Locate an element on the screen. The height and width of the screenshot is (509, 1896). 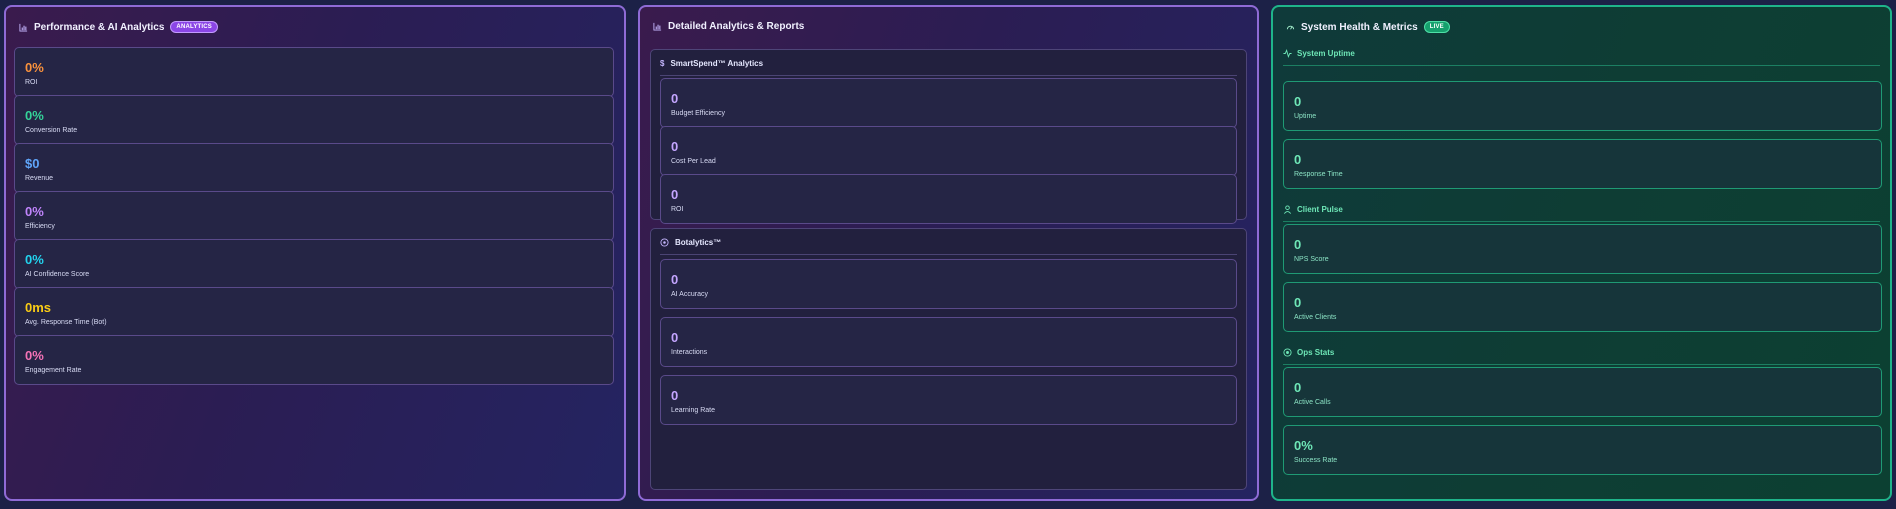
user-icon is located at coordinates (1287, 209).